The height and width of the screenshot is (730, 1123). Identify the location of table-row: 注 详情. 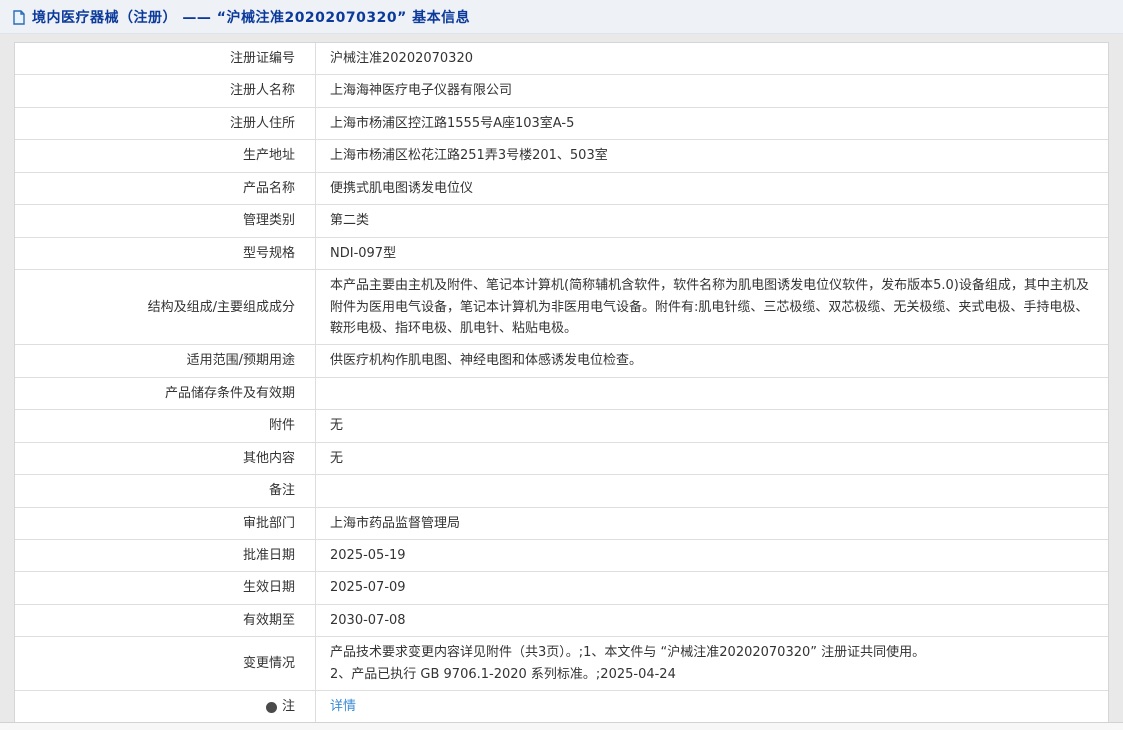
(561, 707).